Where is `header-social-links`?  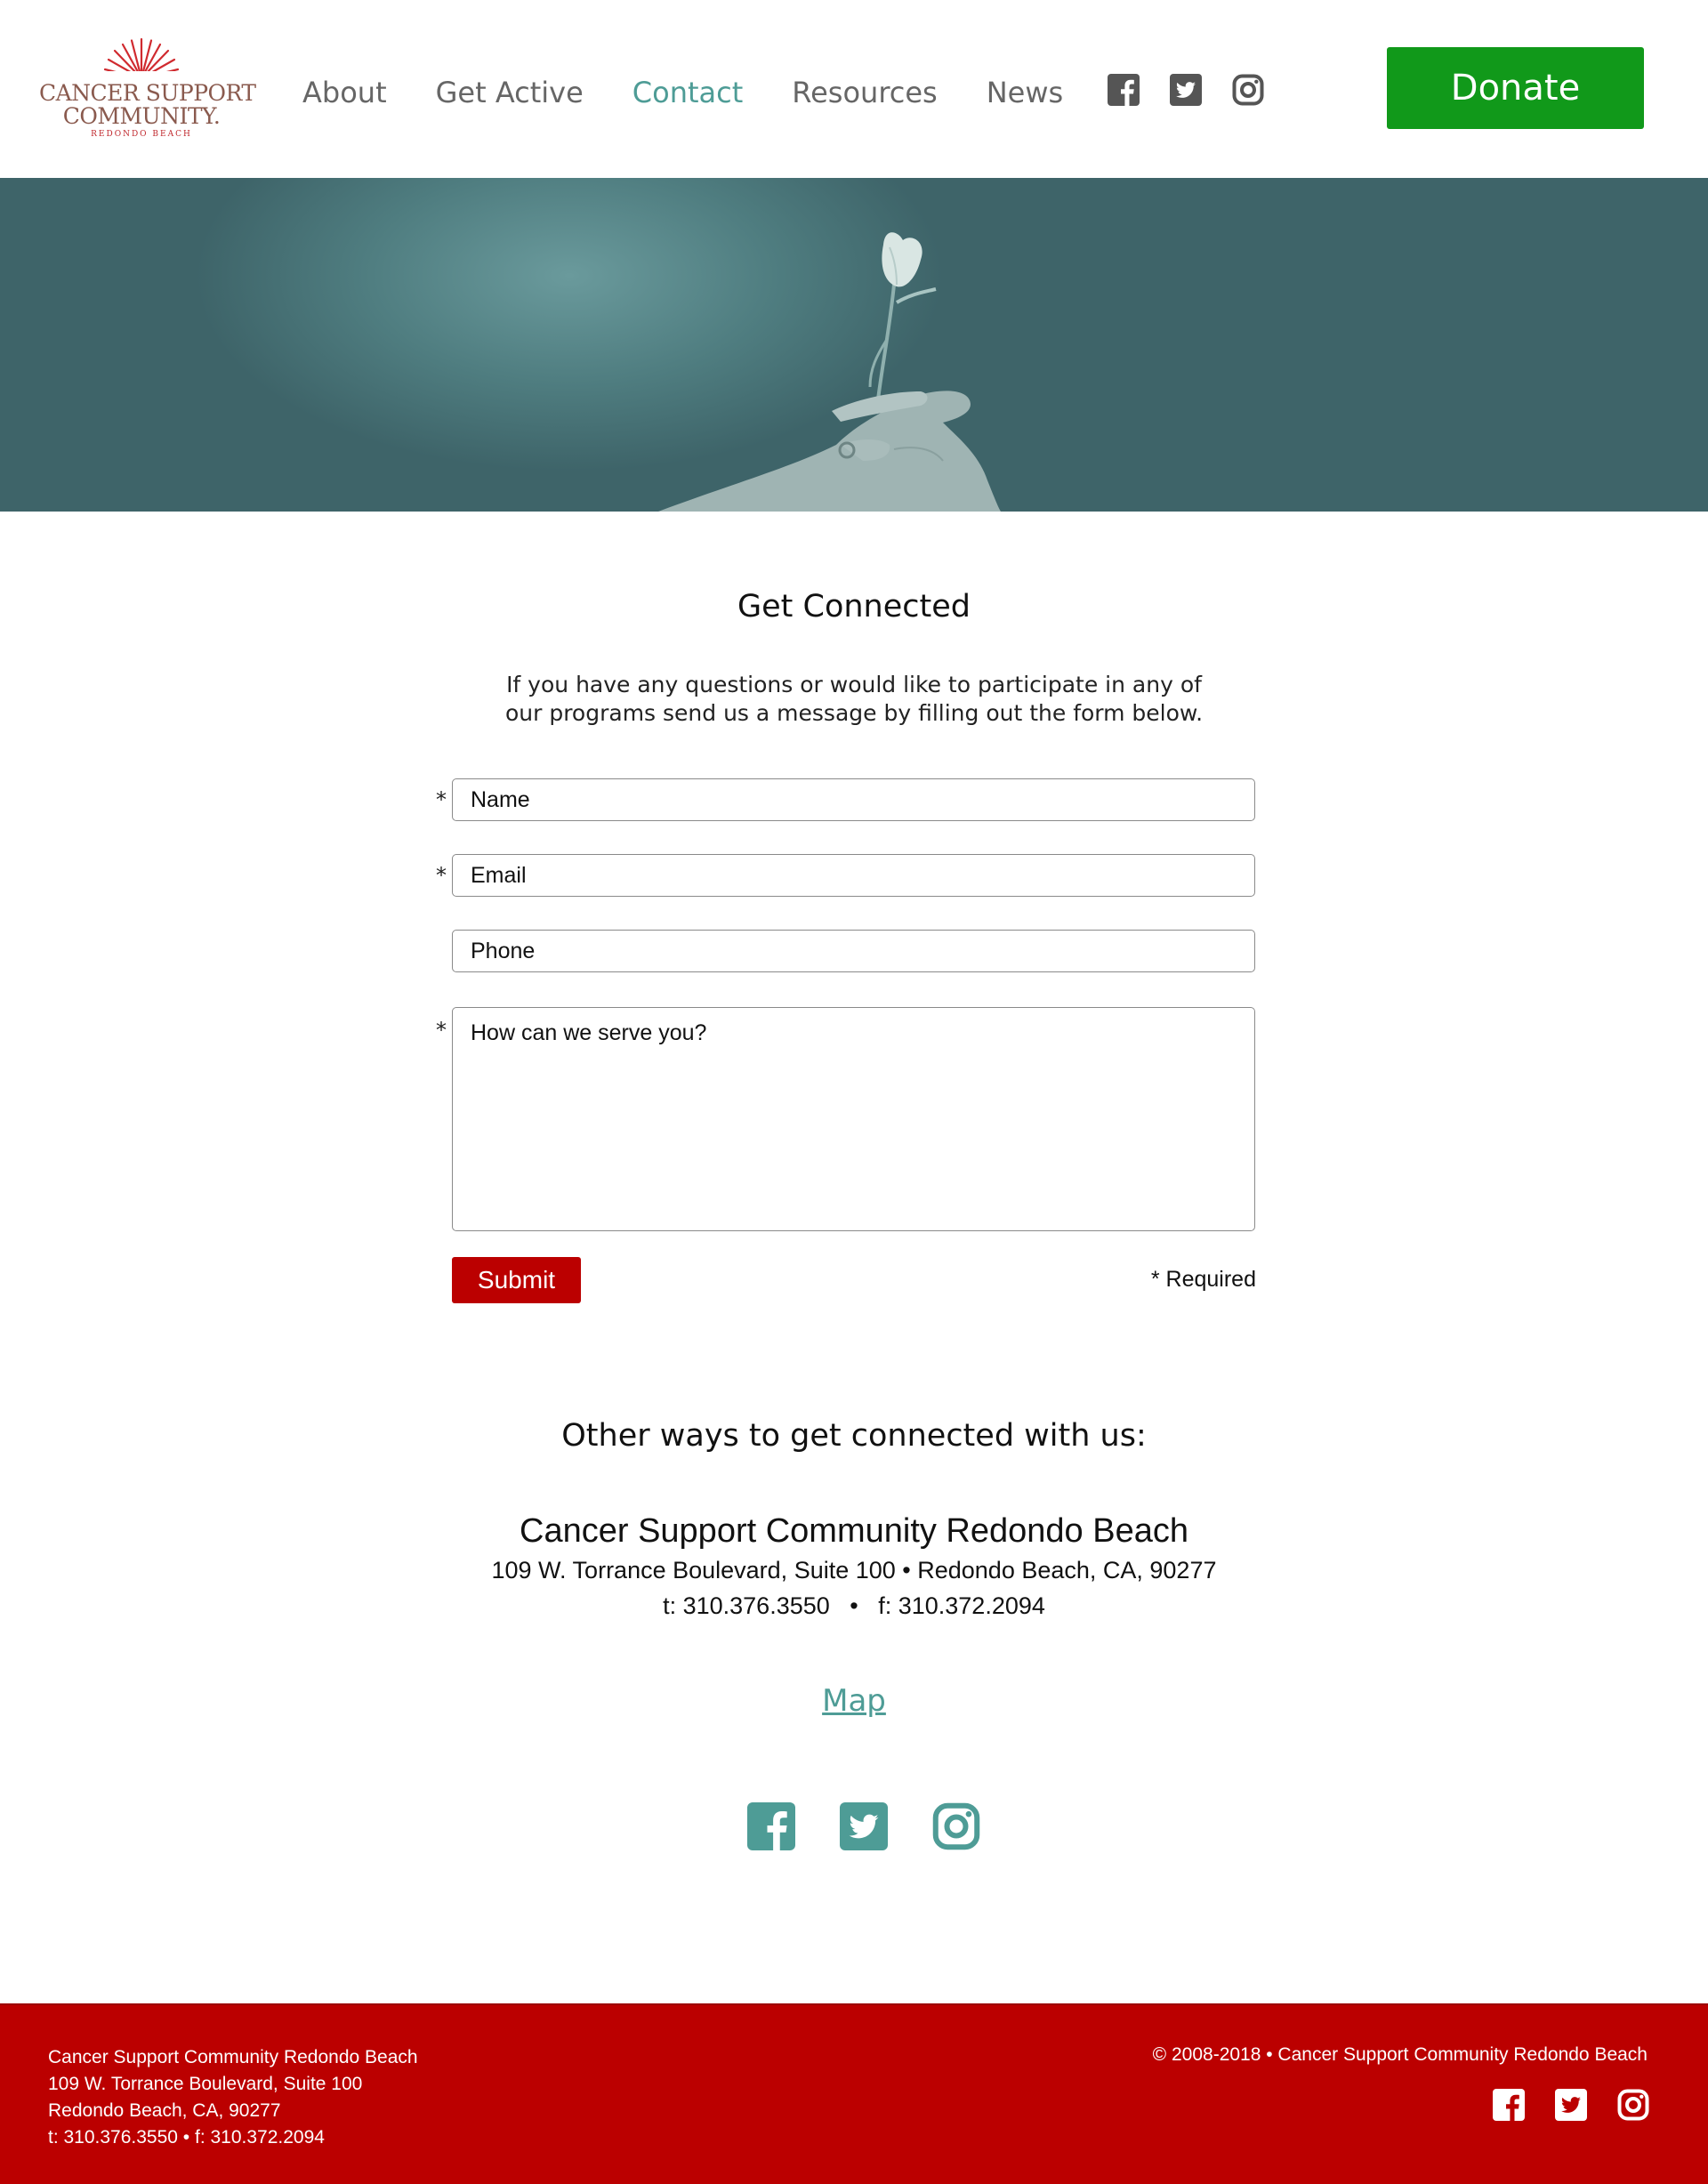 header-social-links is located at coordinates (1186, 90).